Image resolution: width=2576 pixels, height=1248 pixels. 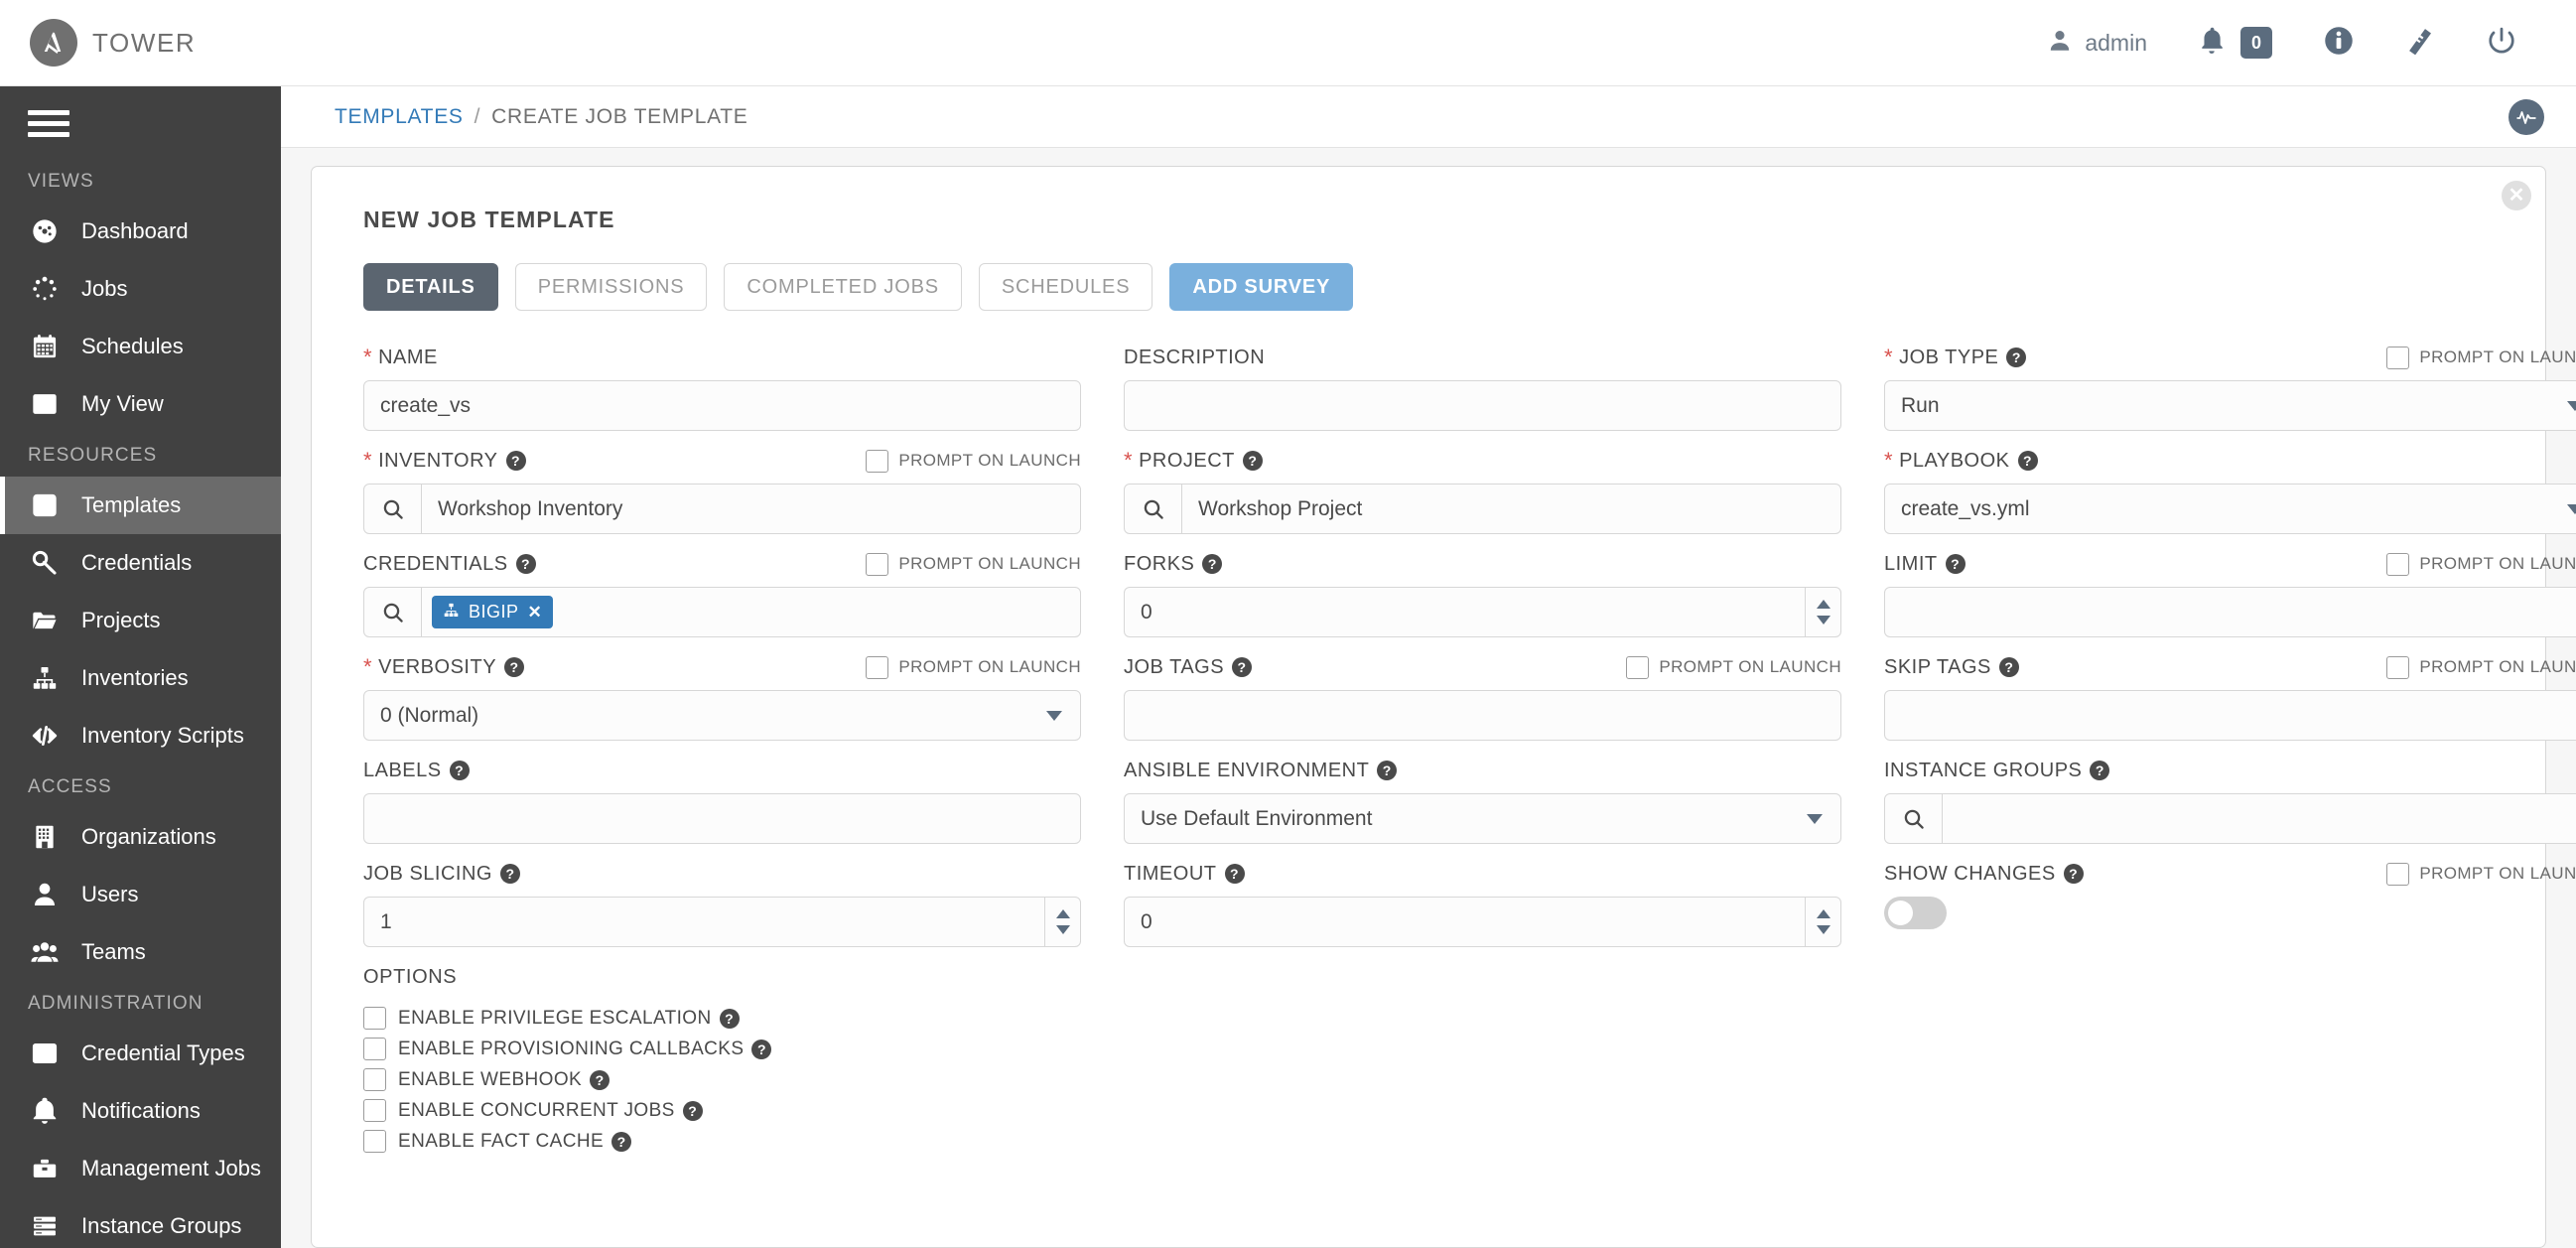 What do you see at coordinates (2230, 715) in the screenshot?
I see `skip-tags-input` at bounding box center [2230, 715].